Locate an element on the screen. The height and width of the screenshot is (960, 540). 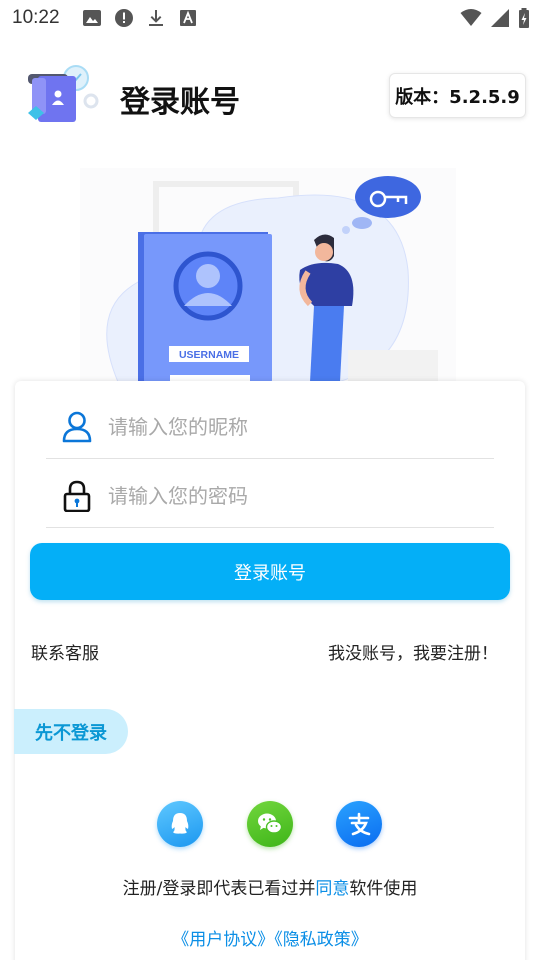
signal-icon is located at coordinates (500, 18).